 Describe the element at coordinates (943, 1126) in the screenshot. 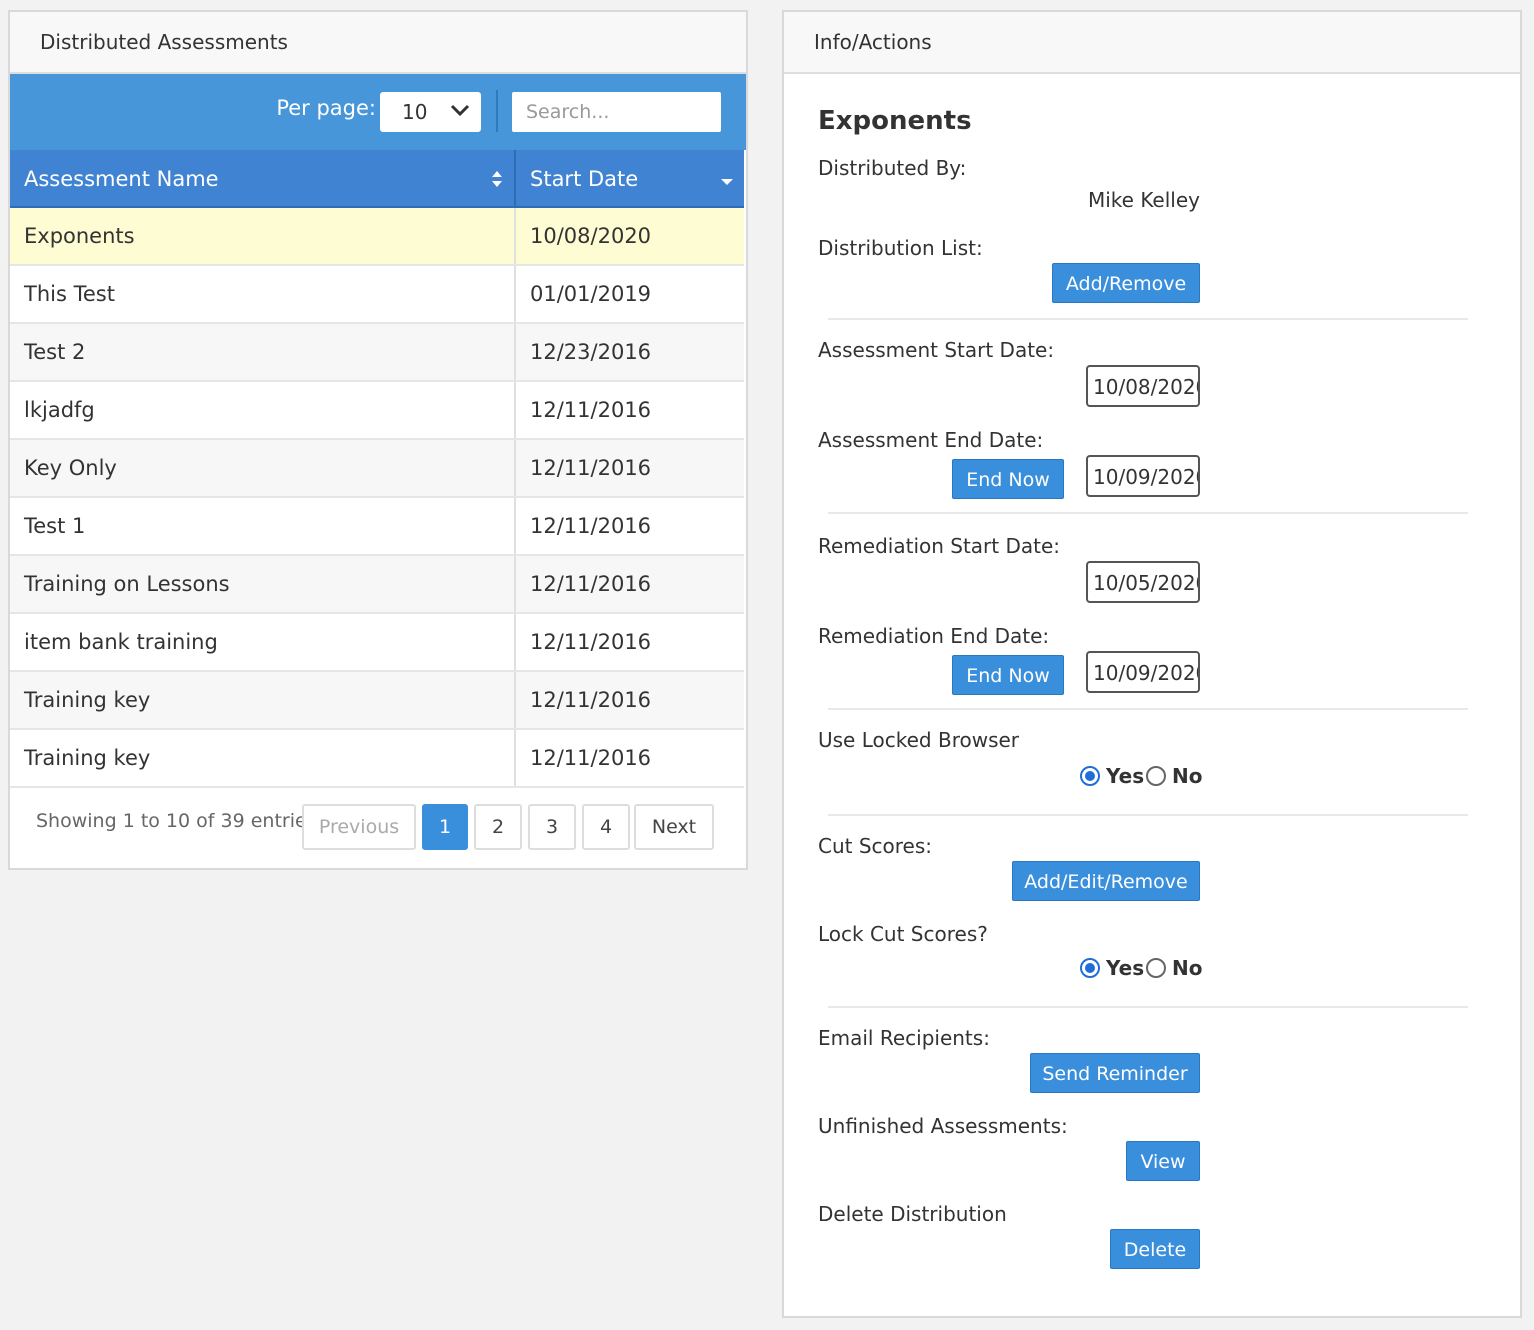

I see `unfinished-assessments-label: Unfinished Assessments:` at that location.